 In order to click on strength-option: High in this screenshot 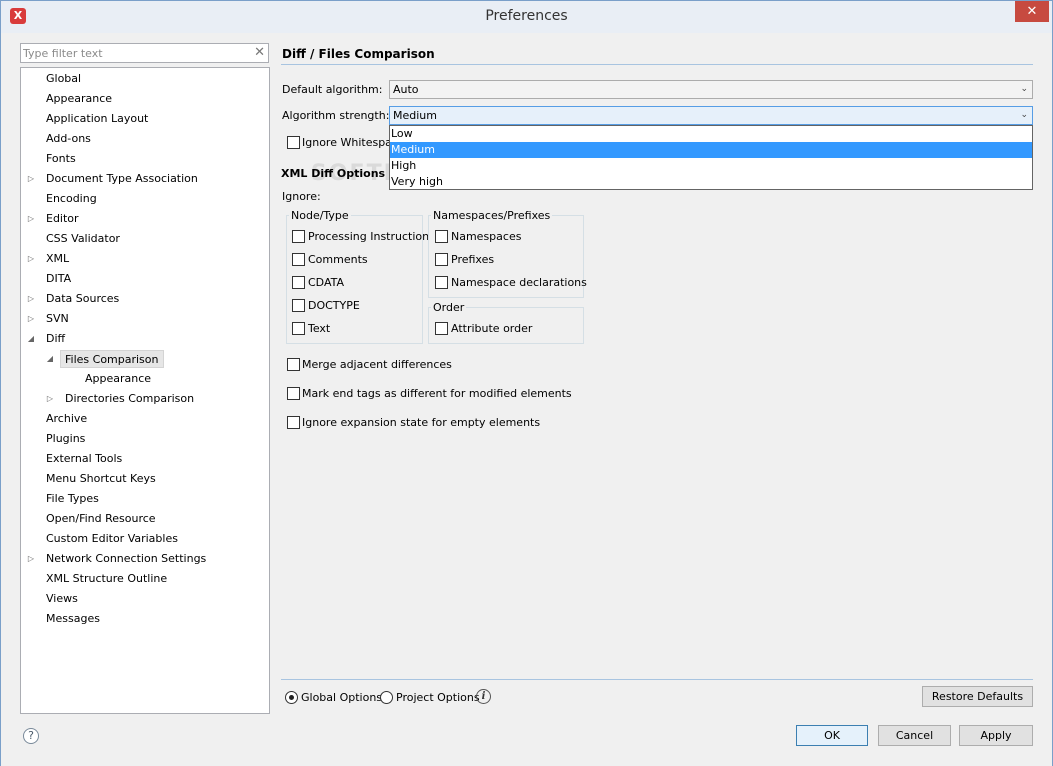, I will do `click(711, 166)`.